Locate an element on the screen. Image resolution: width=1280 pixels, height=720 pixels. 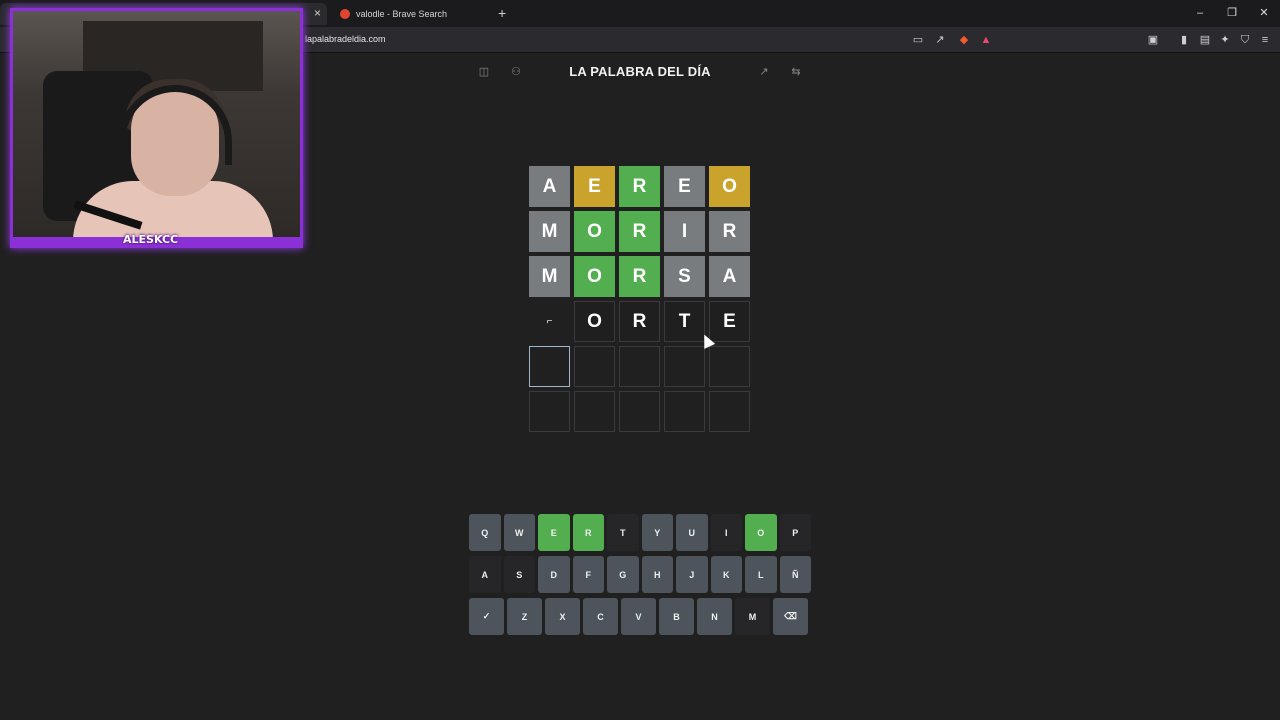
key-n: N is located at coordinates (714, 616).